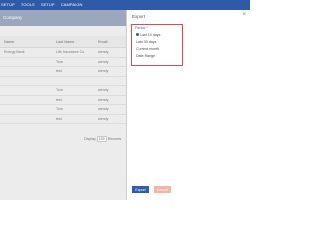 This screenshot has height=240, width=320. I want to click on nav-item-campaign: CAMPAIGN, so click(72, 4).